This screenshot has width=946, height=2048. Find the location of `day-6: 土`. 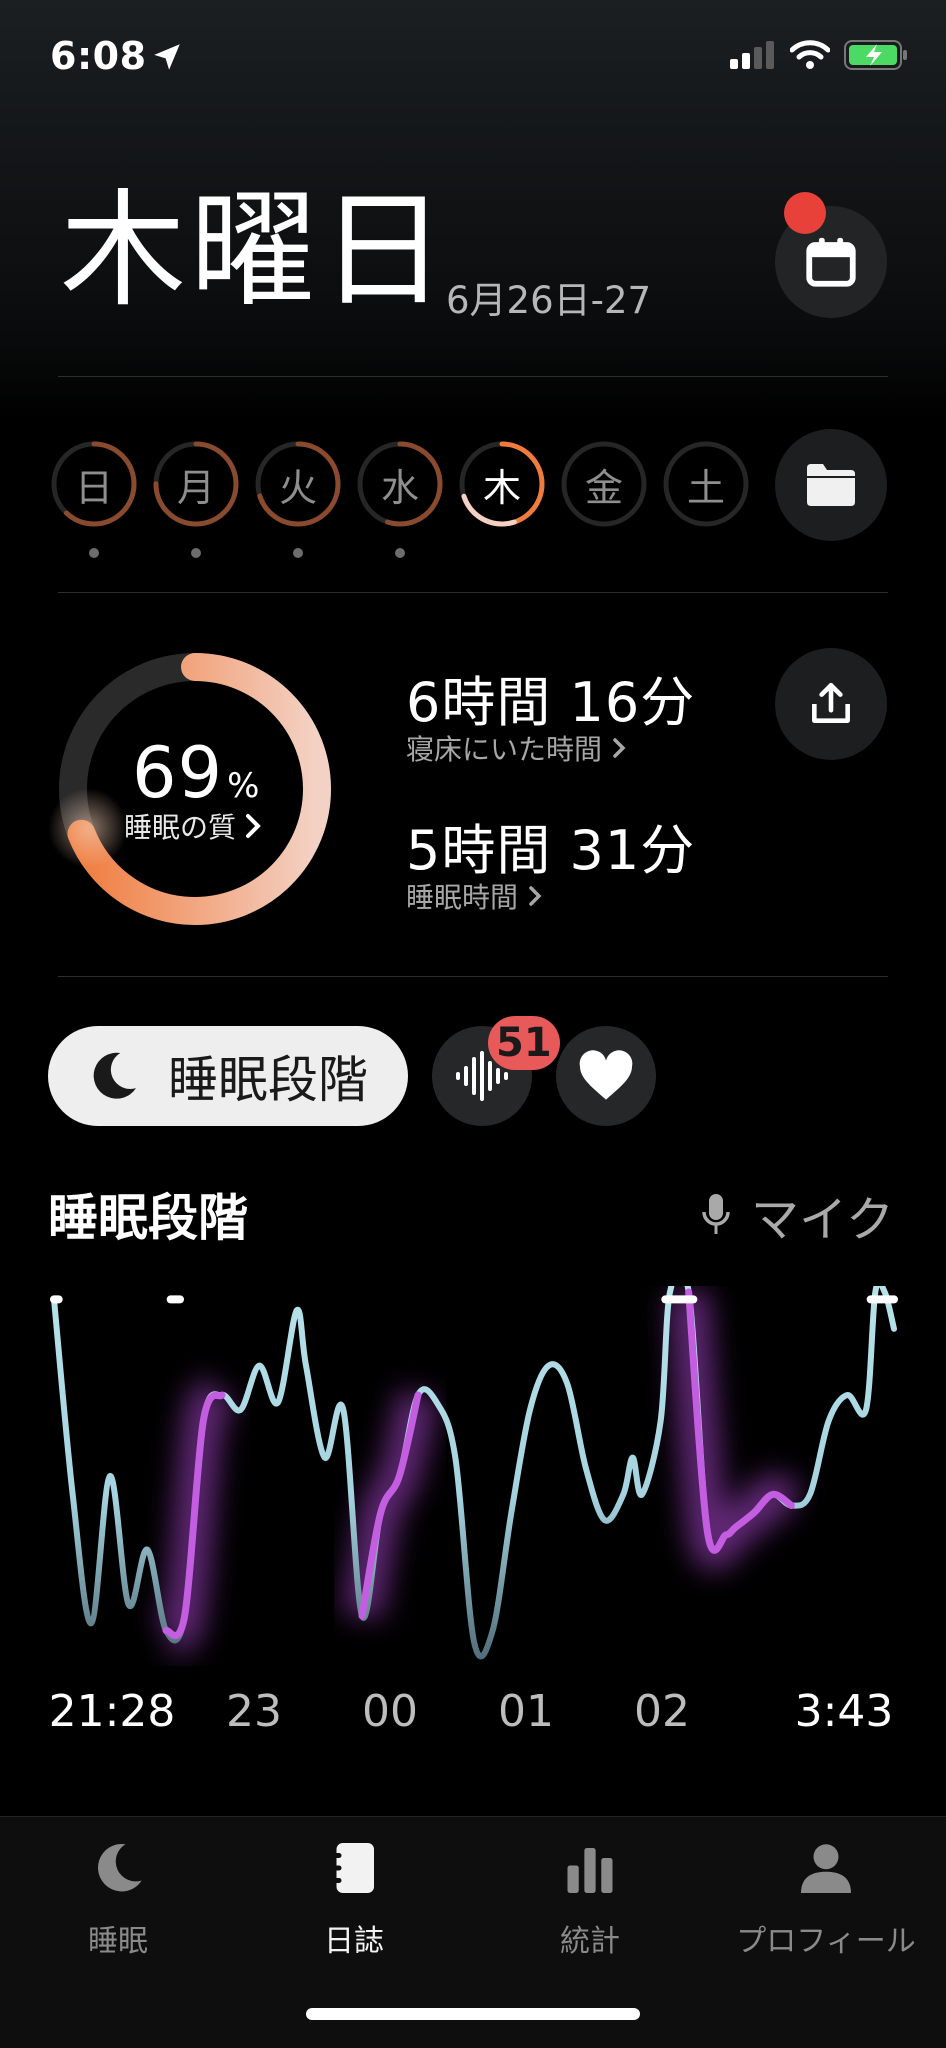

day-6: 土 is located at coordinates (706, 484).